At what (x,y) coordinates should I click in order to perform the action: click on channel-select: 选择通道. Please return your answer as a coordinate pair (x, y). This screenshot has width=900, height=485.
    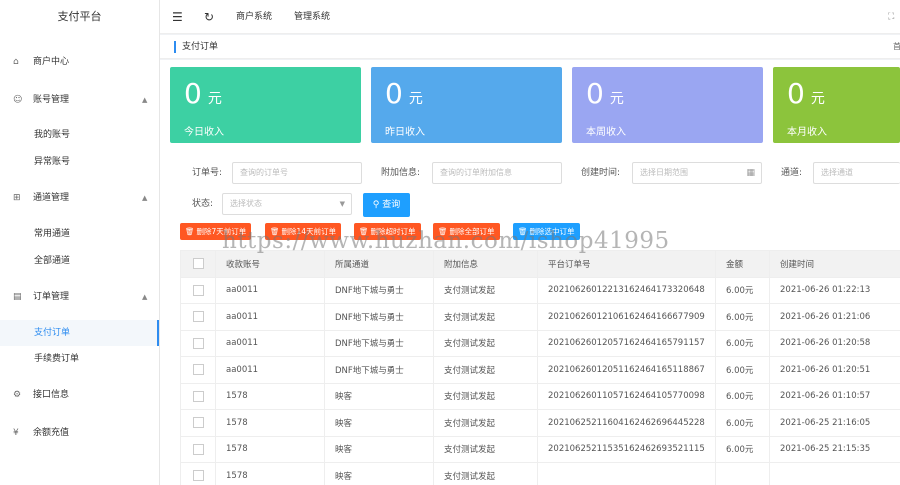
    Looking at the image, I should click on (856, 173).